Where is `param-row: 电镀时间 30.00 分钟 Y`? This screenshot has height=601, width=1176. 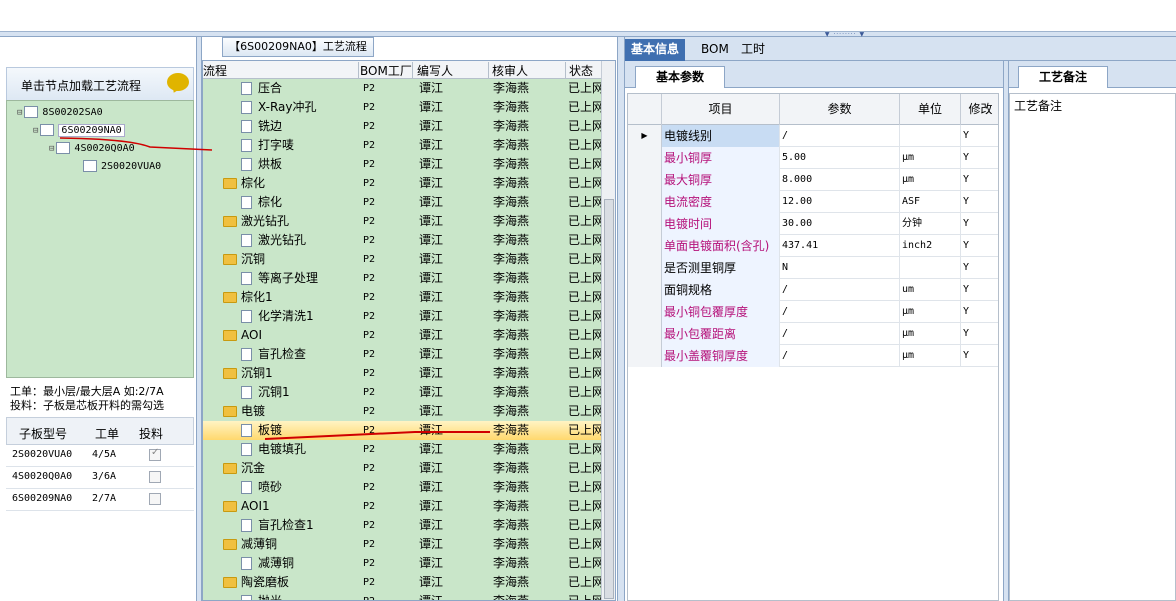
param-row: 电镀时间 30.00 分钟 Y is located at coordinates (813, 224).